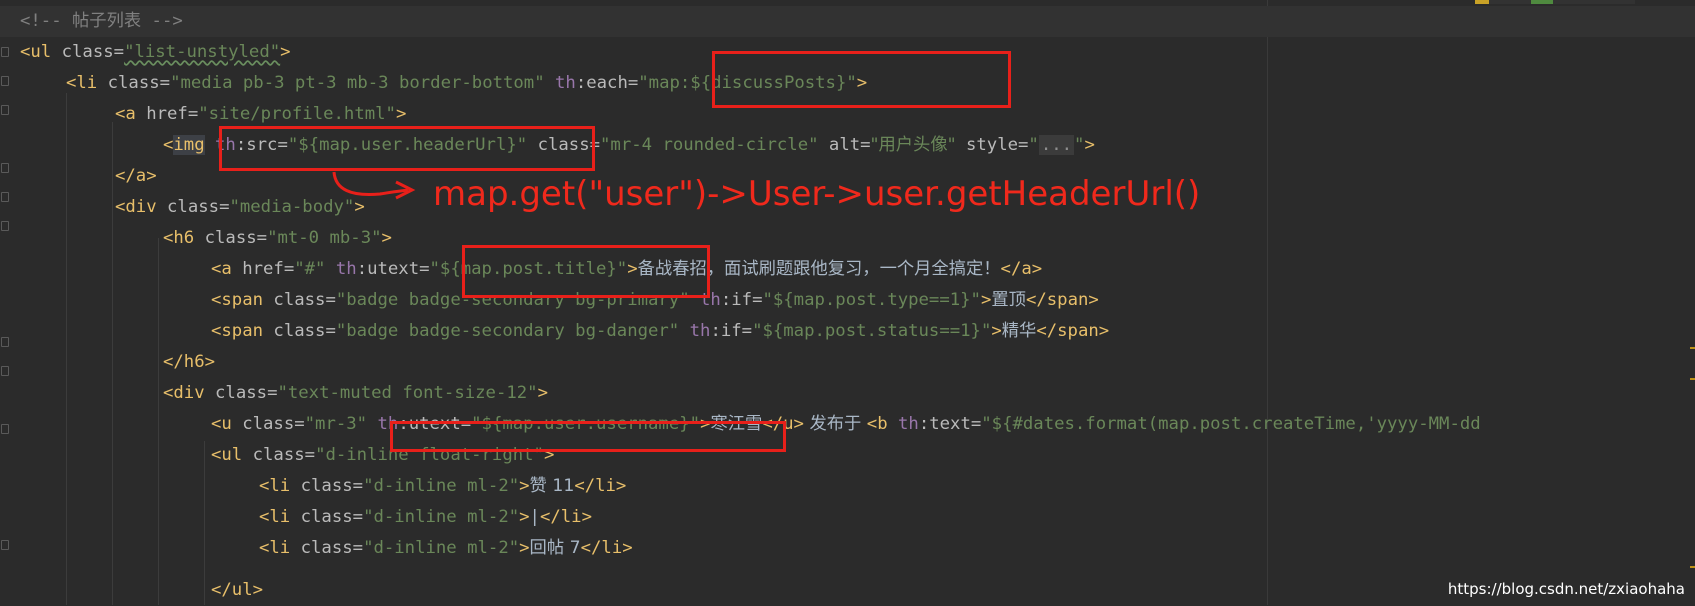  Describe the element at coordinates (407, 148) in the screenshot. I see `highlight-box-headerurl` at that location.